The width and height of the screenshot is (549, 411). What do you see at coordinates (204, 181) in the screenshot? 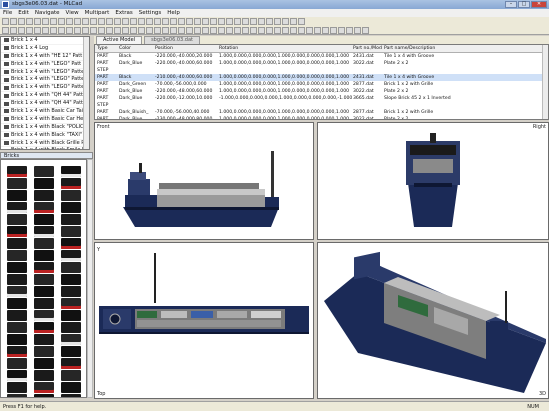
I see `front-viewport: Front` at bounding box center [204, 181].